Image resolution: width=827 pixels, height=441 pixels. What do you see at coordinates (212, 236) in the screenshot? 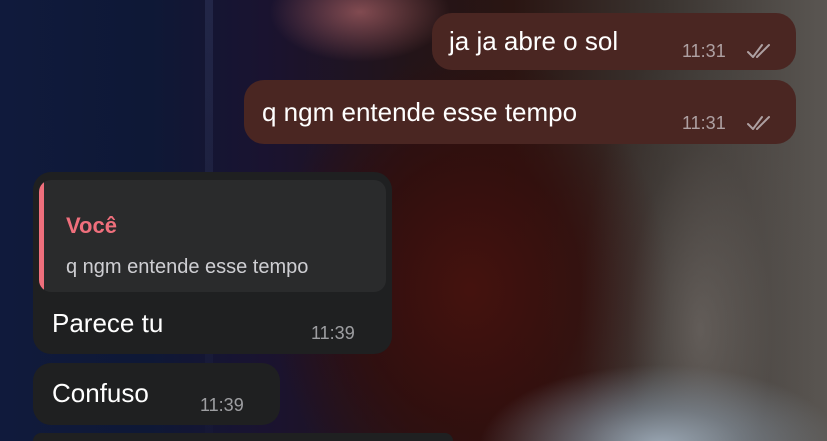
I see `reply-quote: Você q ngm entende esse tempo` at bounding box center [212, 236].